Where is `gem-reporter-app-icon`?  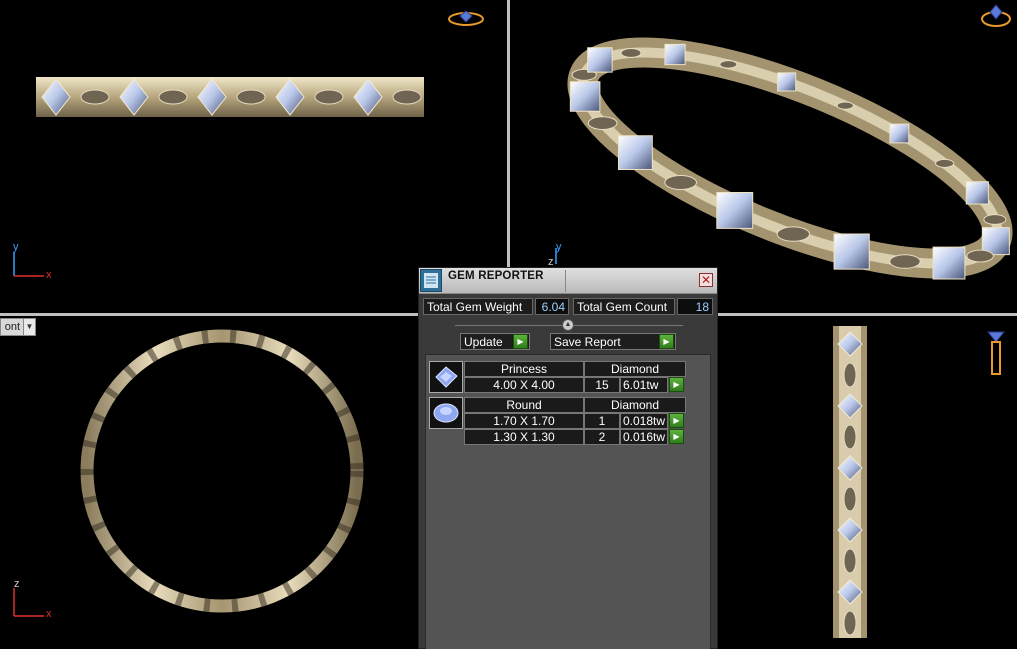
gem-reporter-app-icon is located at coordinates (431, 280).